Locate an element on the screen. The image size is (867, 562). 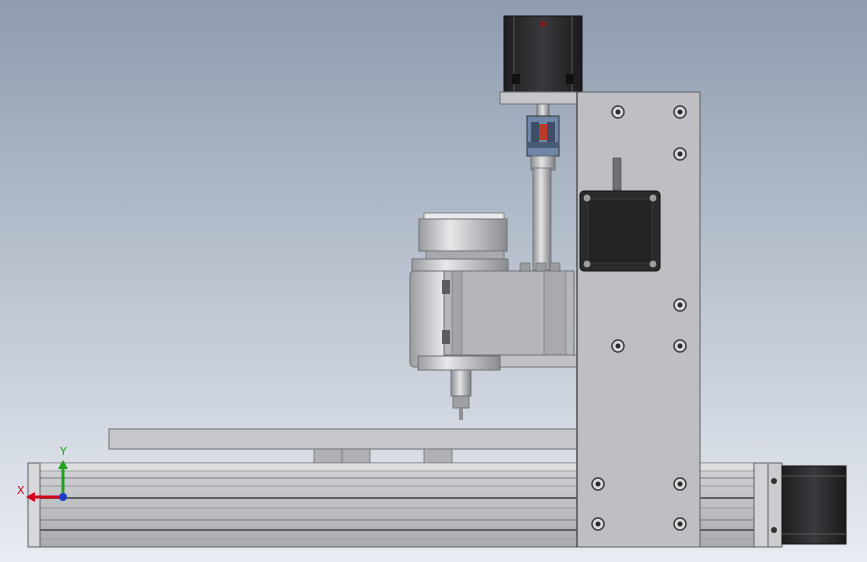
motor-mount-plate is located at coordinates (542, 98).